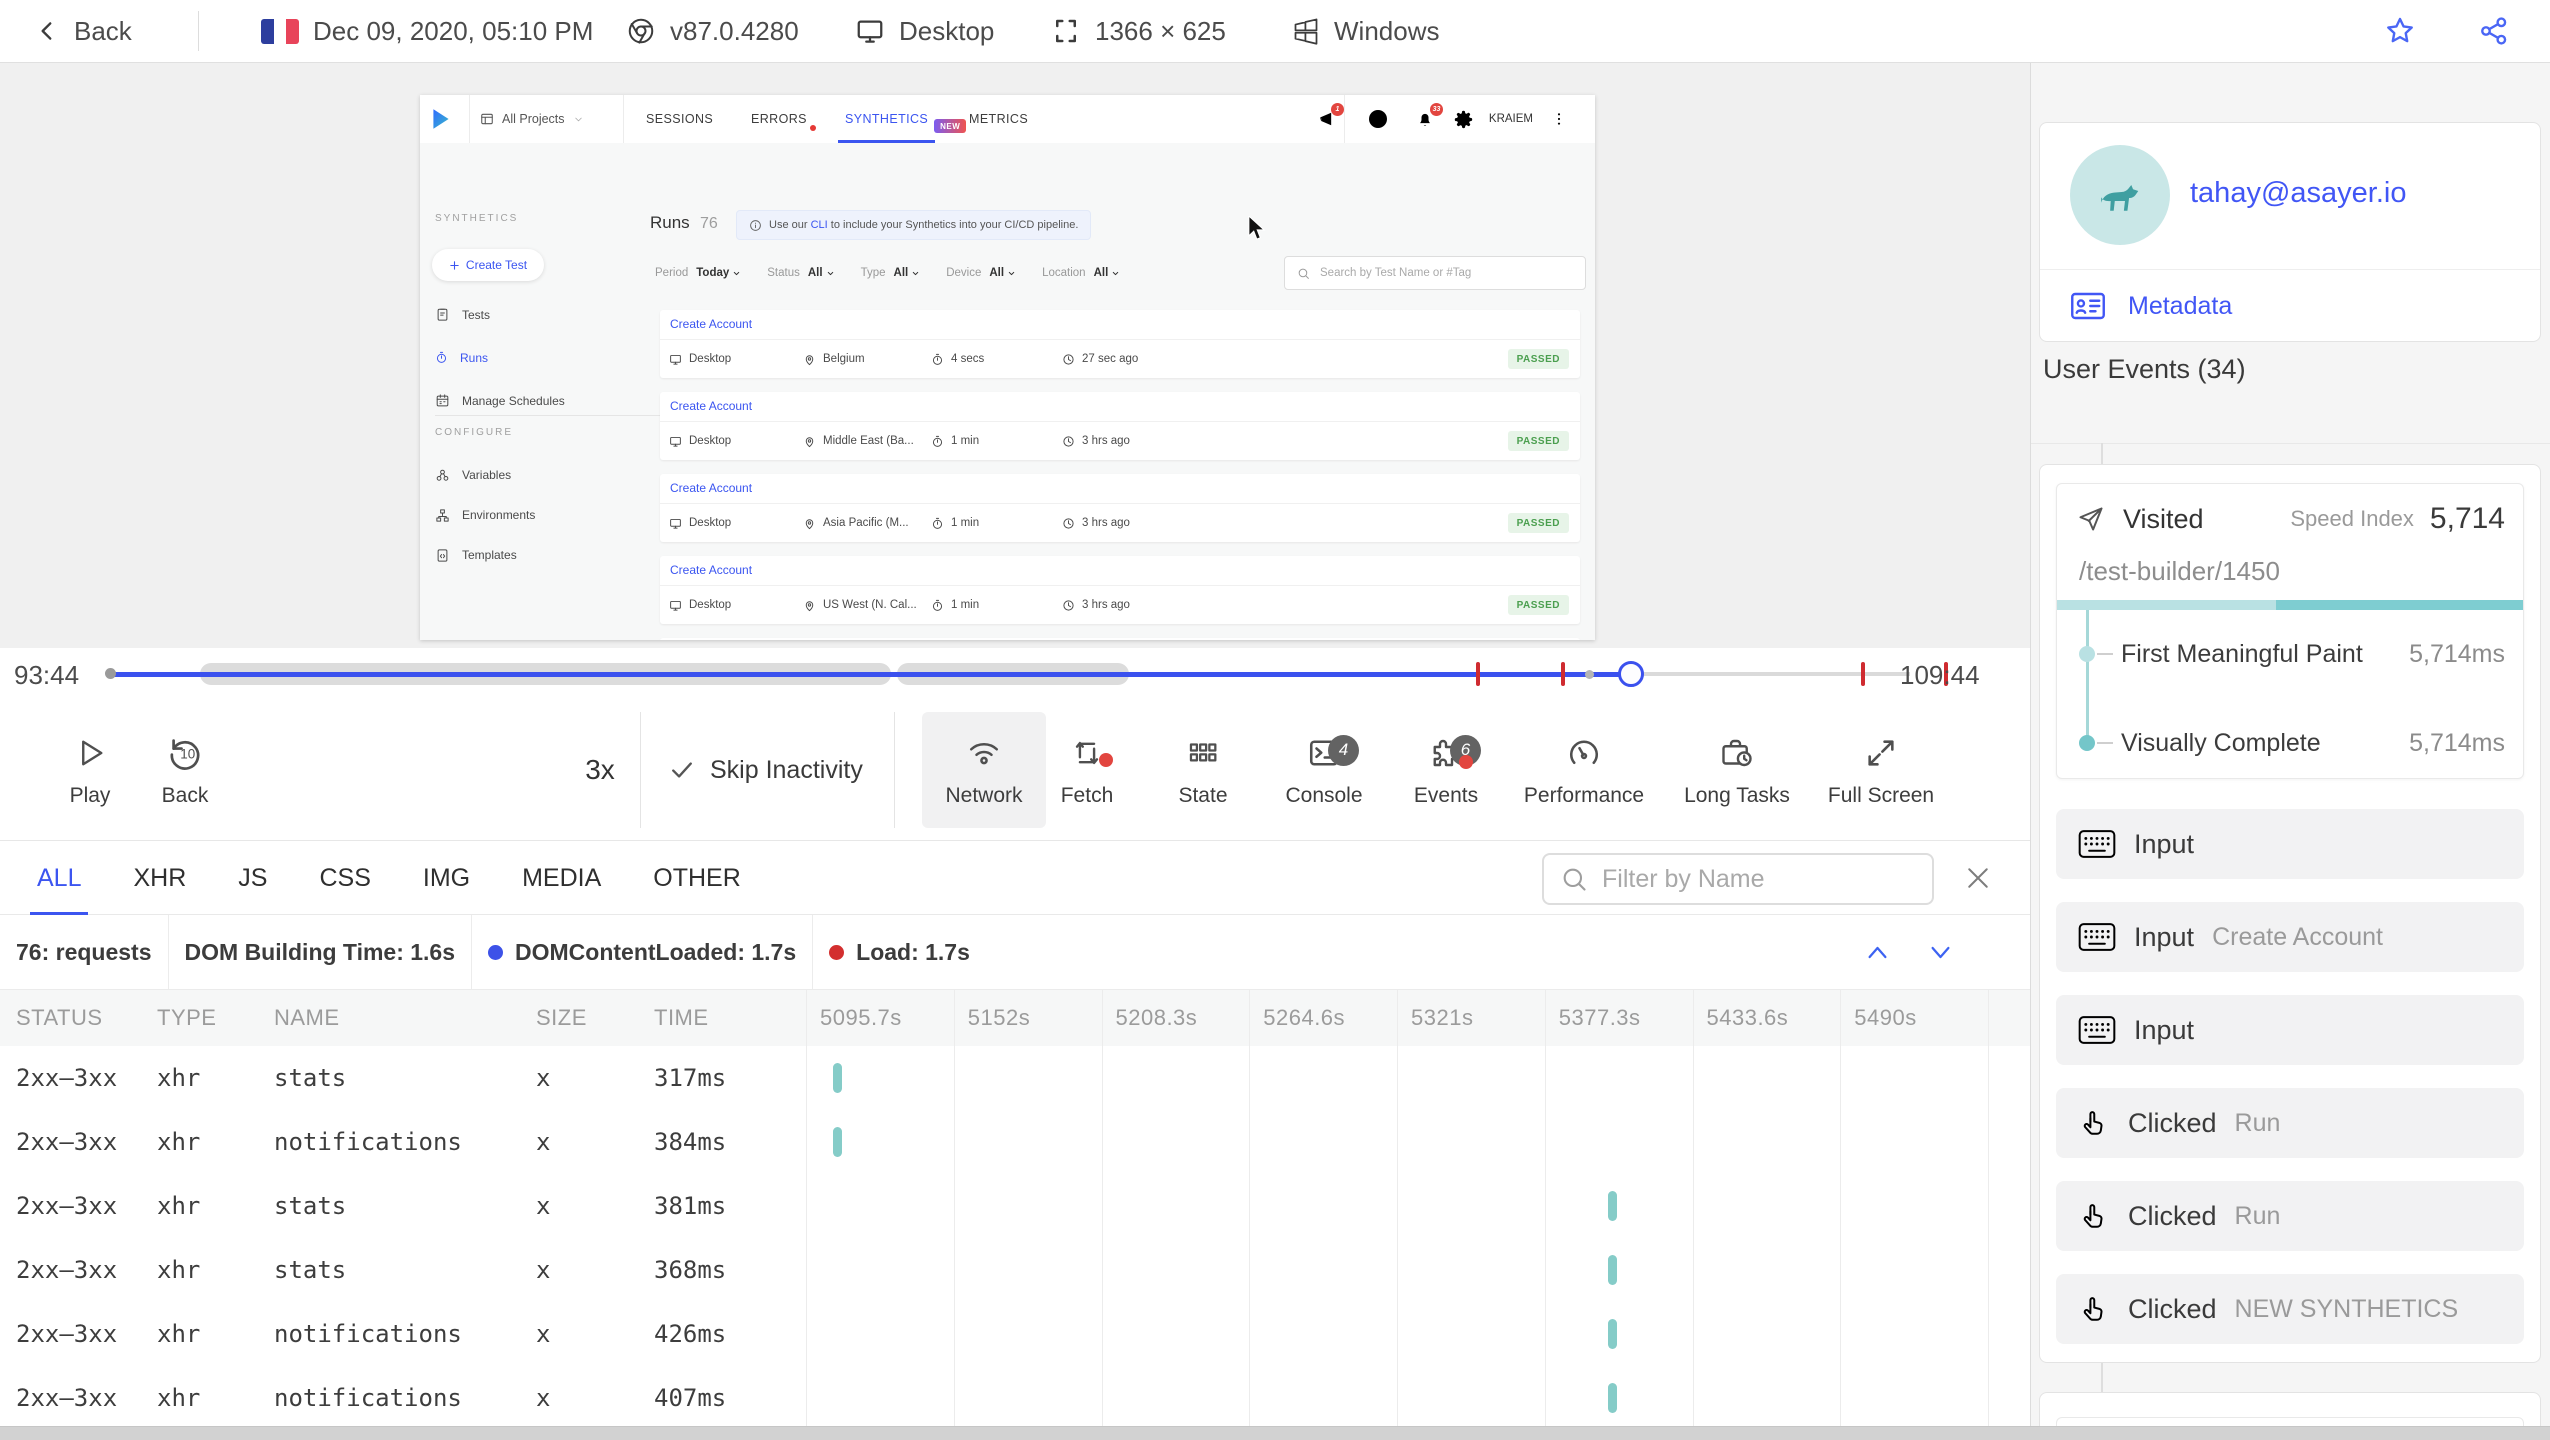 This screenshot has height=1440, width=2550. Describe the element at coordinates (2298, 193) in the screenshot. I see `user-email-link: tahay@asayer.io` at that location.